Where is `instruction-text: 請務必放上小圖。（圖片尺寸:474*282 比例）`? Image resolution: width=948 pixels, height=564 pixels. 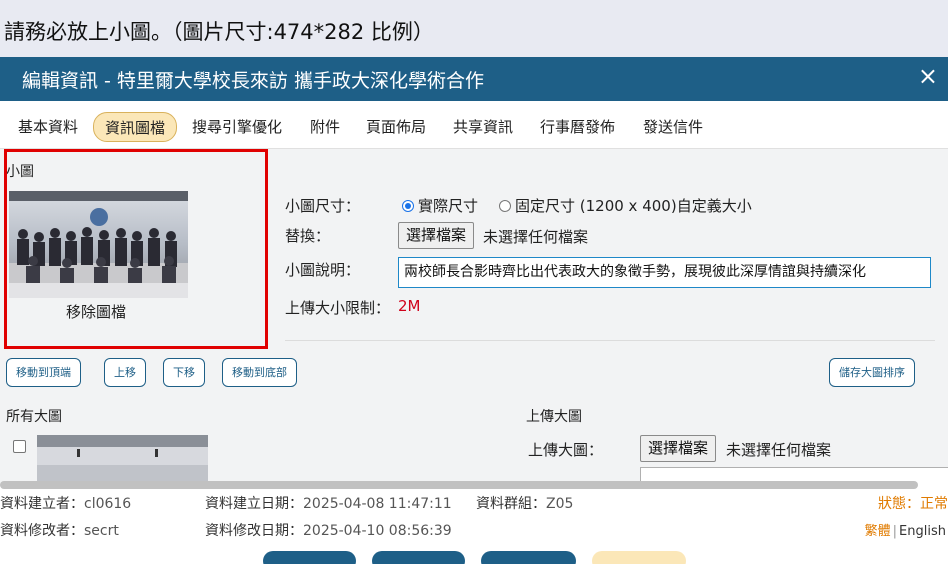
instruction-text: 請務必放上小圖。（圖片尺寸:474*282 比例） is located at coordinates (219, 32).